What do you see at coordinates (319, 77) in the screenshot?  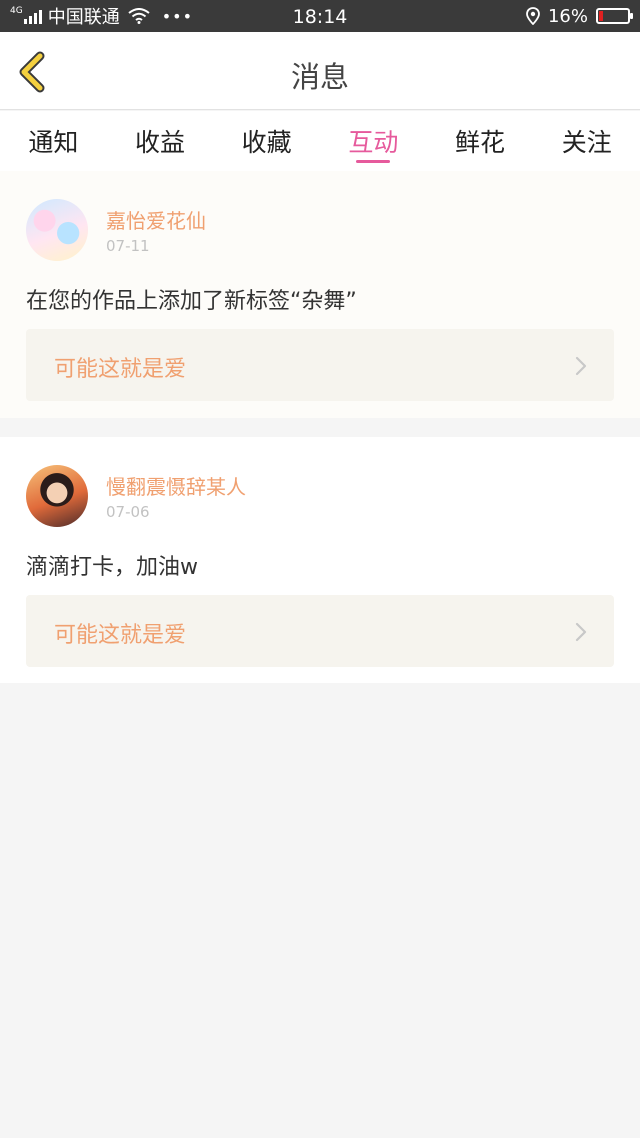 I see `page-title: 消息` at bounding box center [319, 77].